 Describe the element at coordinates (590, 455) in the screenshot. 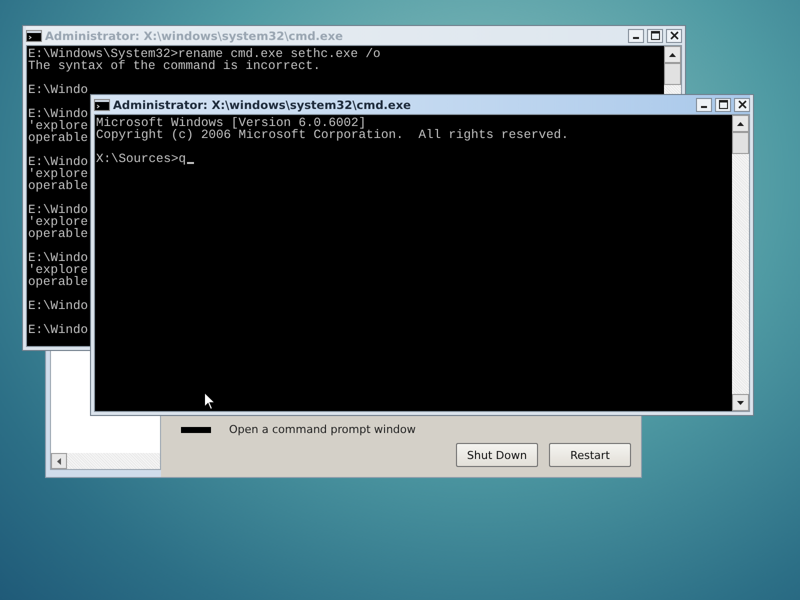

I see `dialog-button: Restart` at that location.